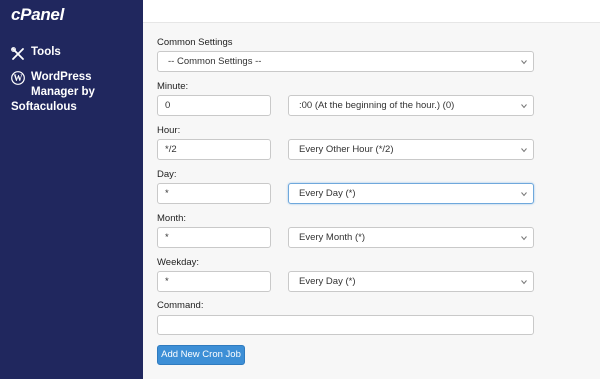  Describe the element at coordinates (63, 92) in the screenshot. I see `sidebar-item-label: Manager by` at that location.